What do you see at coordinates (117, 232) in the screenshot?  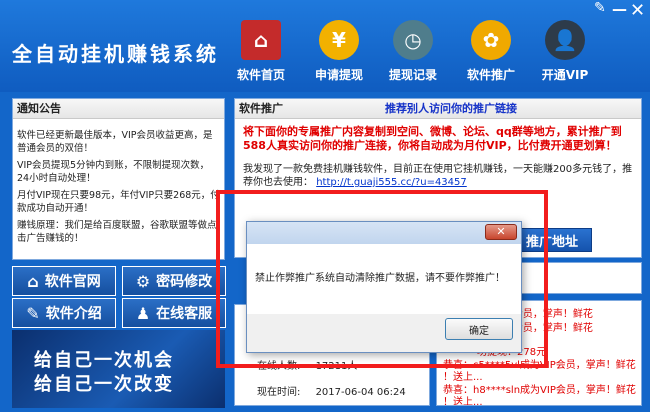 I see `notice-line: 赚钱原理：我们是给百度联盟，谷歌联盟等做点击广告赚钱的！` at bounding box center [117, 232].